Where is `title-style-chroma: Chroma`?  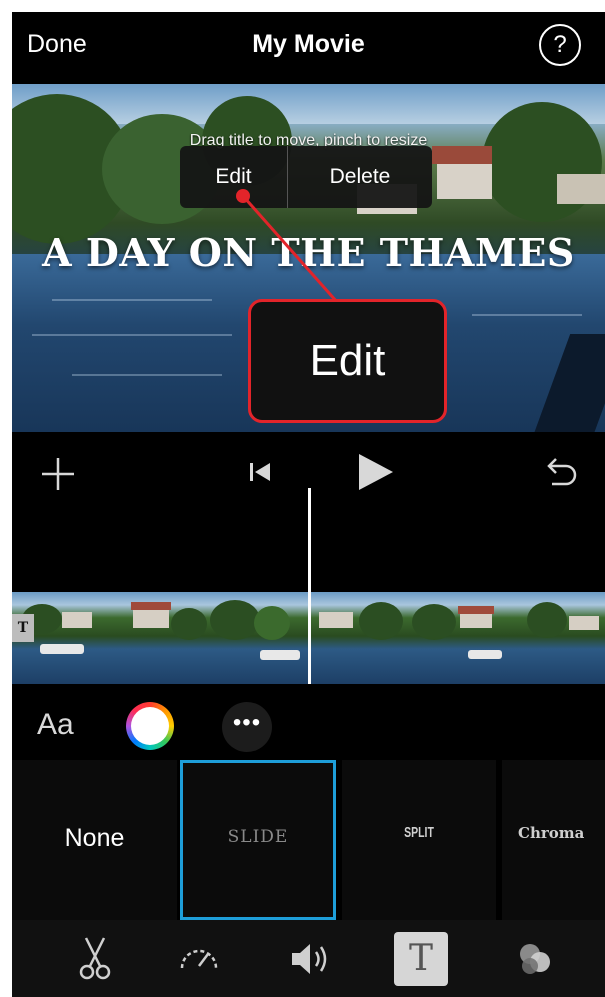
title-style-chroma: Chroma is located at coordinates (553, 840).